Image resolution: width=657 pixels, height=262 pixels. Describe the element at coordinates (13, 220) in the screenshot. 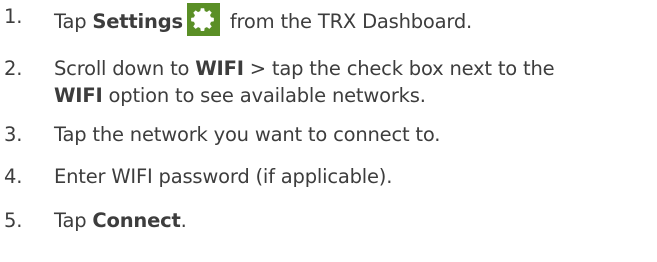

I see `step-number: 5.` at that location.